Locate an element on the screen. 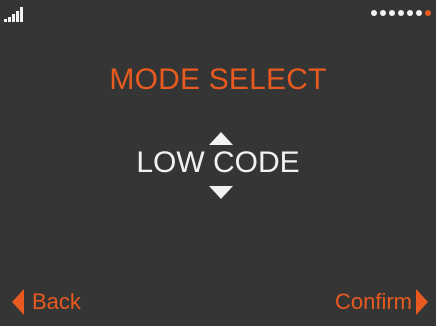 Image resolution: width=436 pixels, height=326 pixels. back-button: Back is located at coordinates (46, 302).